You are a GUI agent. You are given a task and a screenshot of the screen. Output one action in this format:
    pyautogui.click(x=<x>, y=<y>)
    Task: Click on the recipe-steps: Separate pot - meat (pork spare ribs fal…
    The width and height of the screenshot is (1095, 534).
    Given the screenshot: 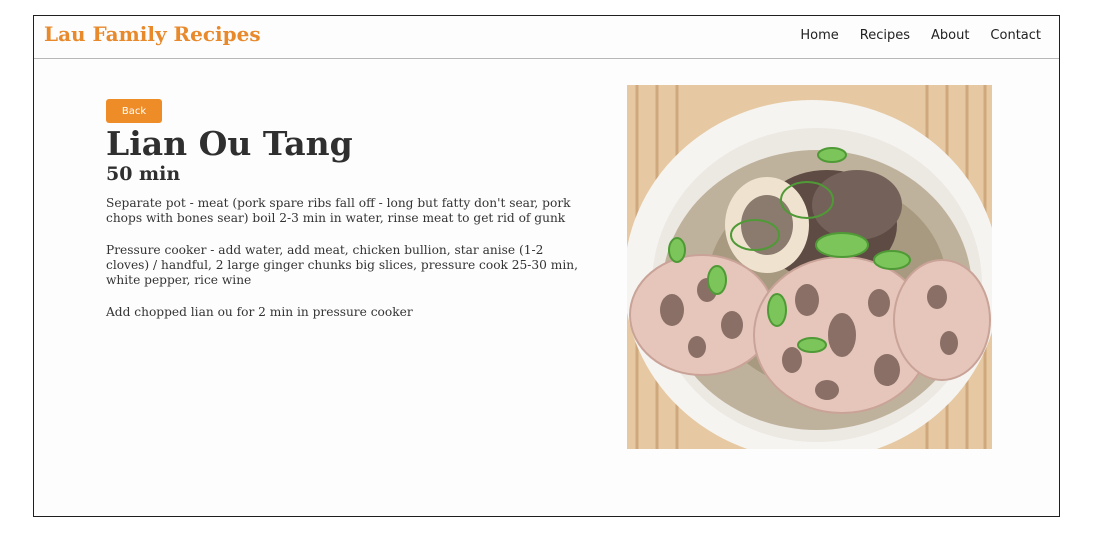 What is the action you would take?
    pyautogui.click(x=342, y=266)
    